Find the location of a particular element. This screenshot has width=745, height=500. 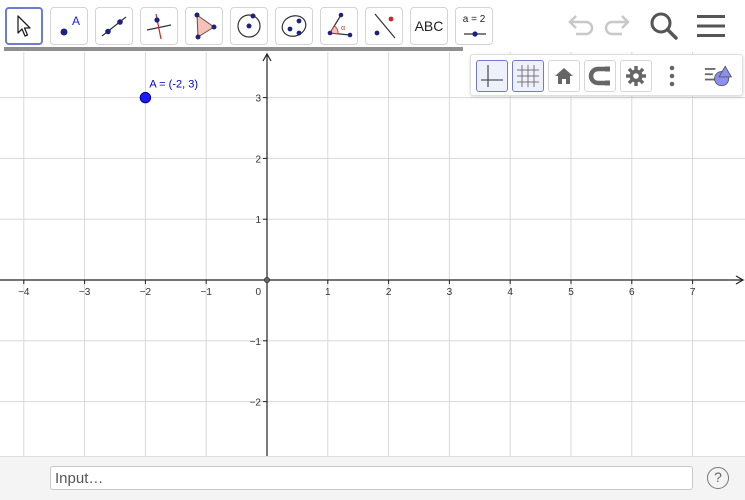

graphics-settings-button is located at coordinates (636, 76).